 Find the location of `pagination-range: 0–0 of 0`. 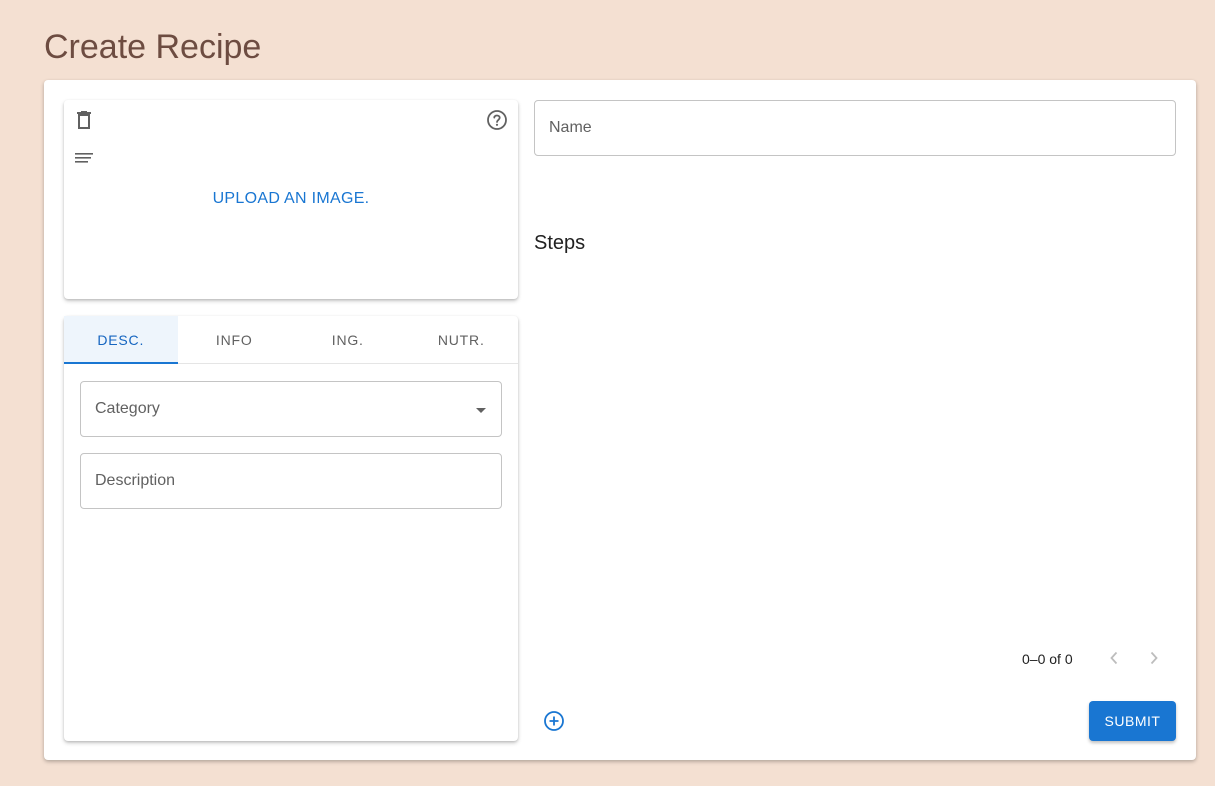

pagination-range: 0–0 of 0 is located at coordinates (1047, 659).